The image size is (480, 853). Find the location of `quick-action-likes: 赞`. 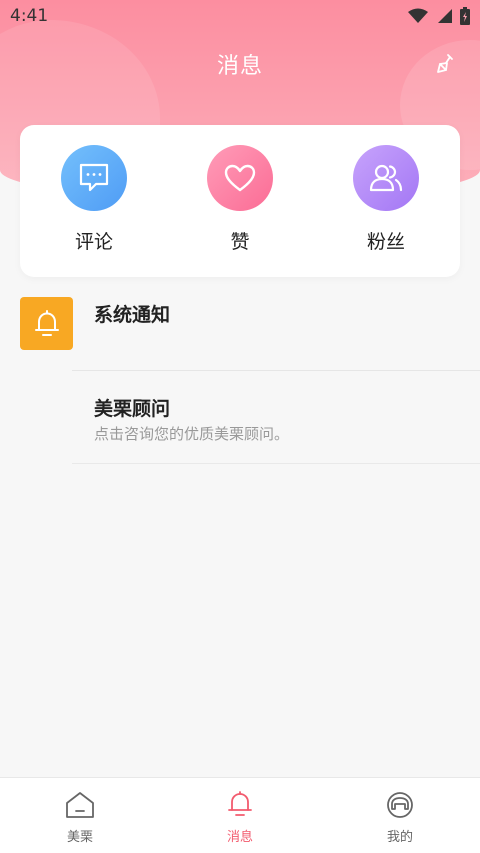

quick-action-likes: 赞 is located at coordinates (240, 201).